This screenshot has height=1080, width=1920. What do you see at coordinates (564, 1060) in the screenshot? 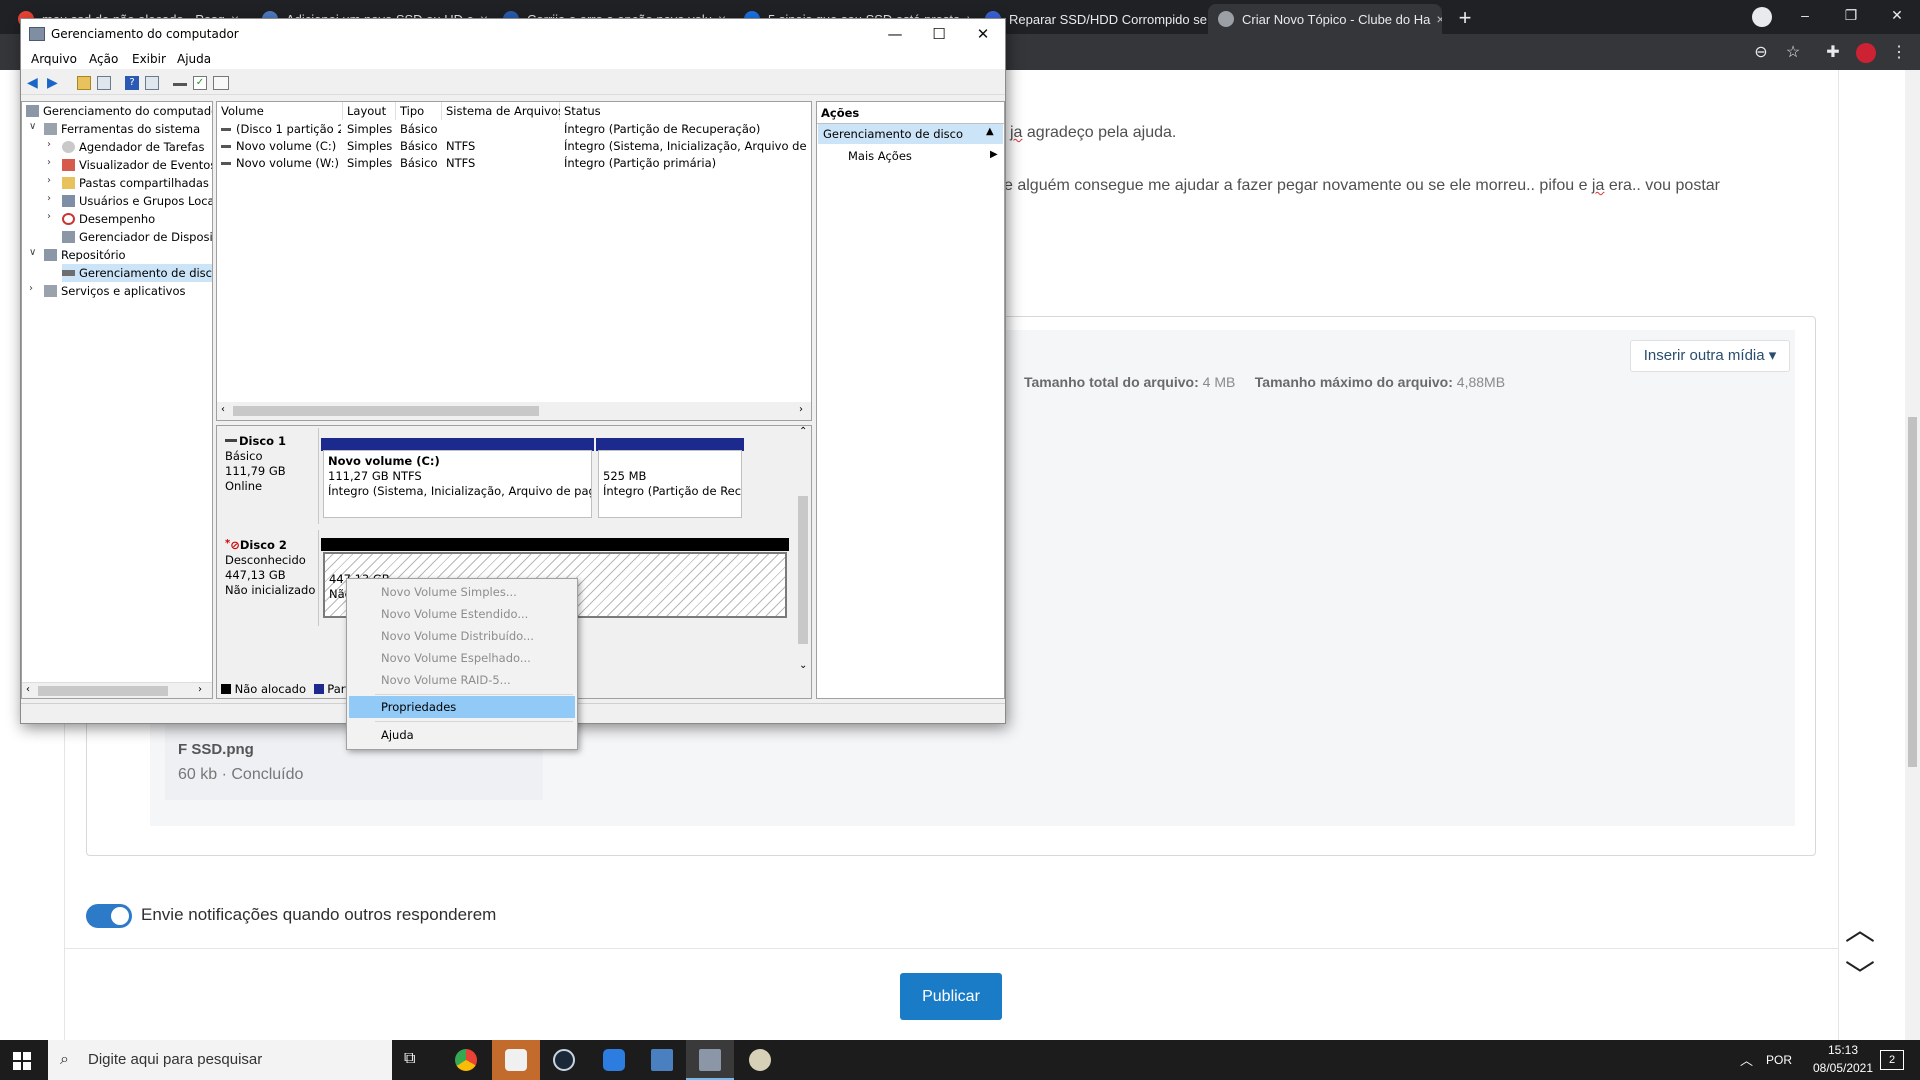
I see `taskbar-steam` at bounding box center [564, 1060].